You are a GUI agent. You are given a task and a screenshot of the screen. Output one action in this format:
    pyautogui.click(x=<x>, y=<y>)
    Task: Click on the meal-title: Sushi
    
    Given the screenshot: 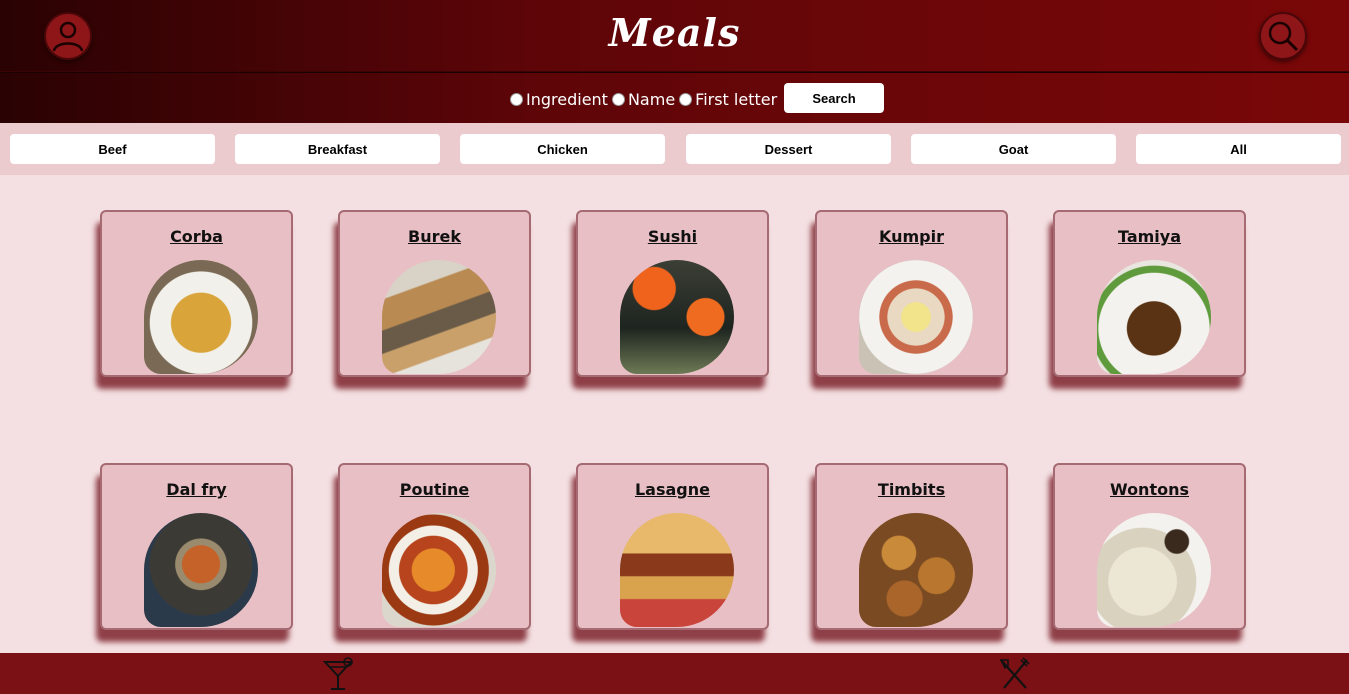 What is the action you would take?
    pyautogui.click(x=672, y=236)
    